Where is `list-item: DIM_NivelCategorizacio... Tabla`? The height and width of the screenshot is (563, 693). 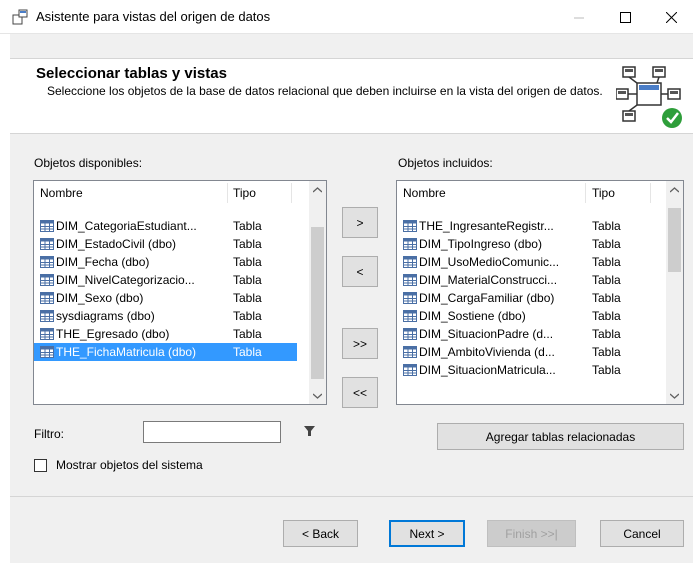 list-item: DIM_NivelCategorizacio... Tabla is located at coordinates (165, 280).